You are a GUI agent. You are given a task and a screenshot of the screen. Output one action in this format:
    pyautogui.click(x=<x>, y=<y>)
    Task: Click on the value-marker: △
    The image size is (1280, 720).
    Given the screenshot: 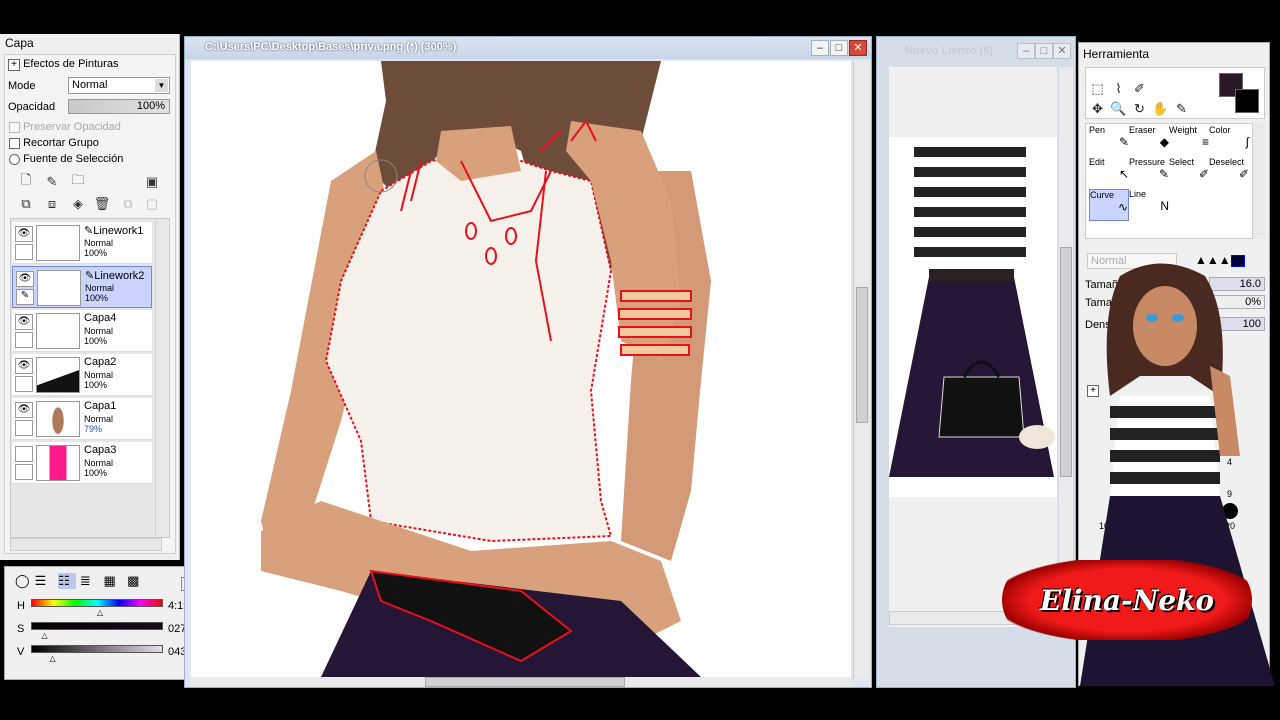 What is the action you would take?
    pyautogui.click(x=52, y=658)
    